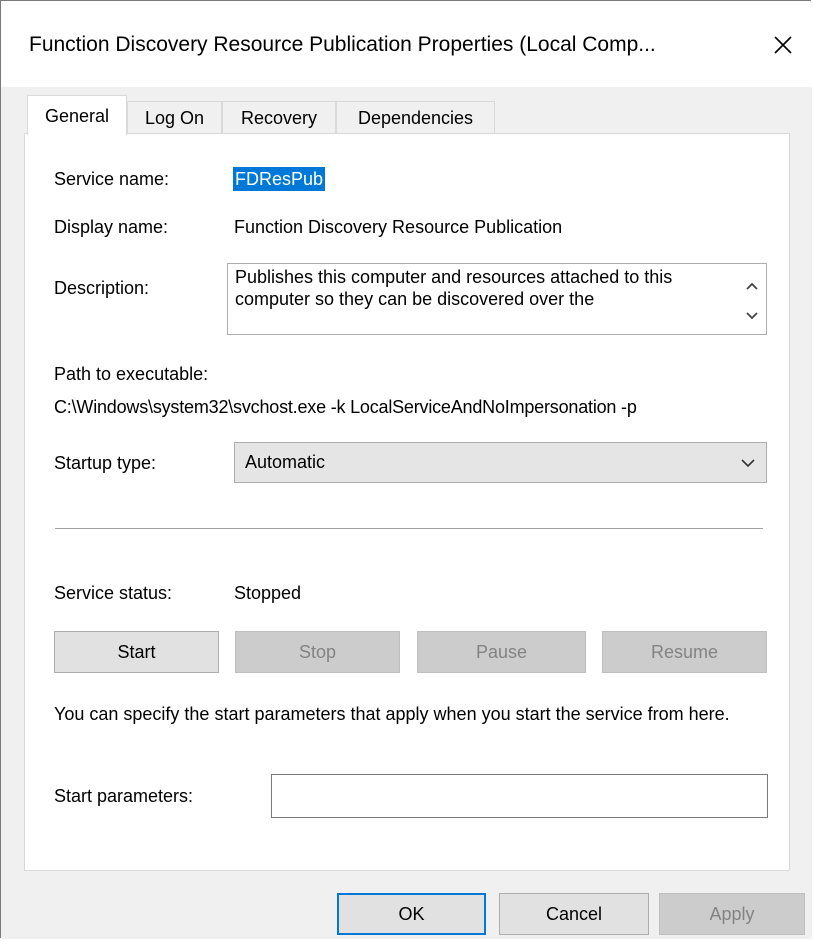  Describe the element at coordinates (501, 652) in the screenshot. I see `pause-button: Pause` at that location.